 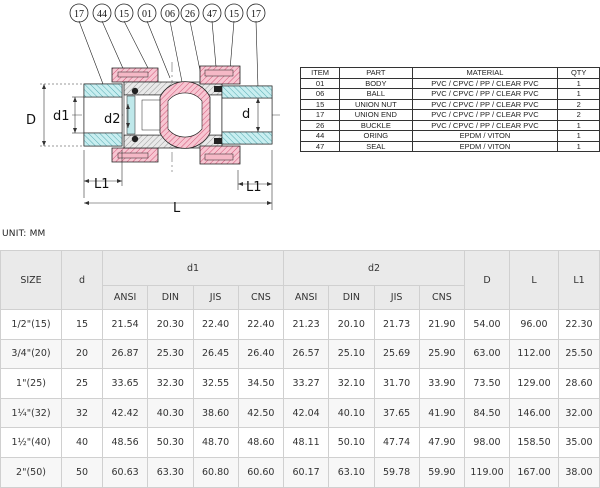 I want to click on parts-cell: BALL, so click(x=376, y=94).